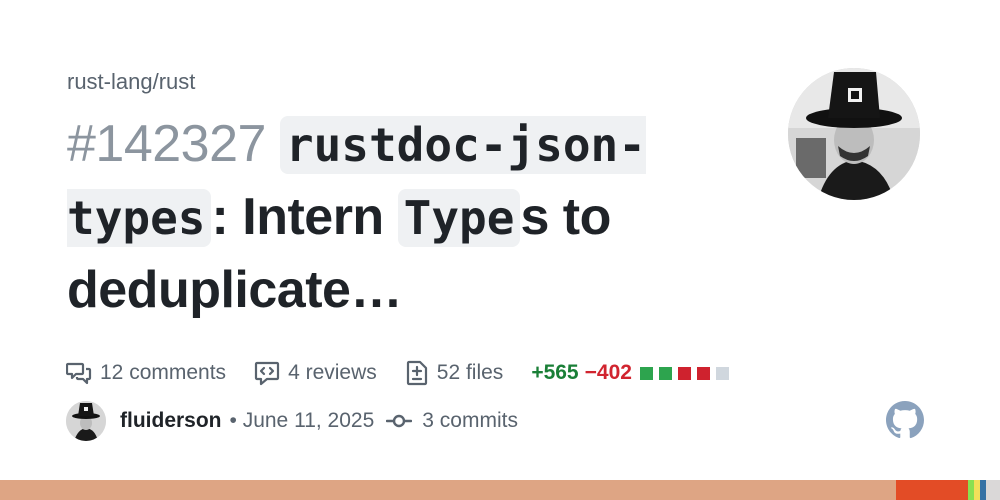 The height and width of the screenshot is (500, 1000). Describe the element at coordinates (302, 420) in the screenshot. I see `pr-date: • June 11, 2025` at that location.